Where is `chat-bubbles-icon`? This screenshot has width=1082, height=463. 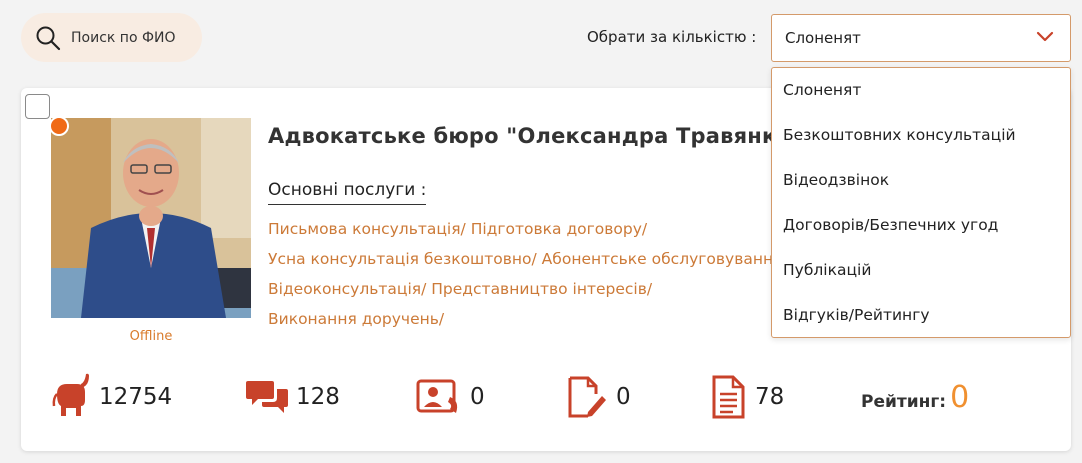
chat-bubbles-icon is located at coordinates (267, 397).